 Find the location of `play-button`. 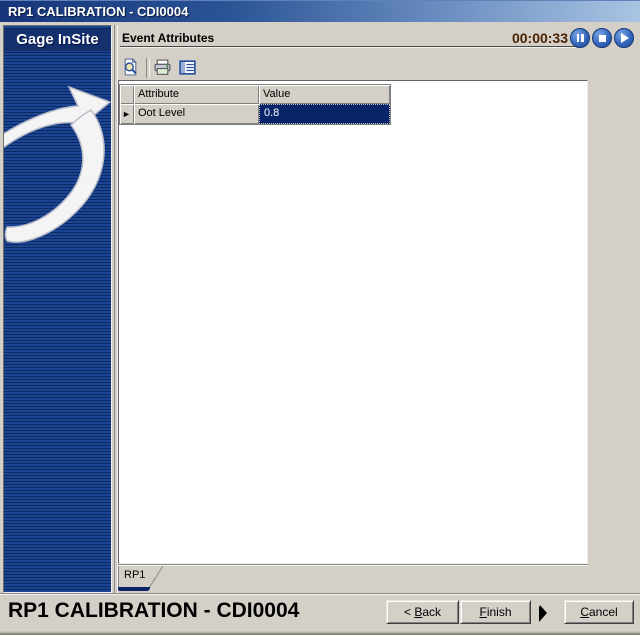

play-button is located at coordinates (624, 38).